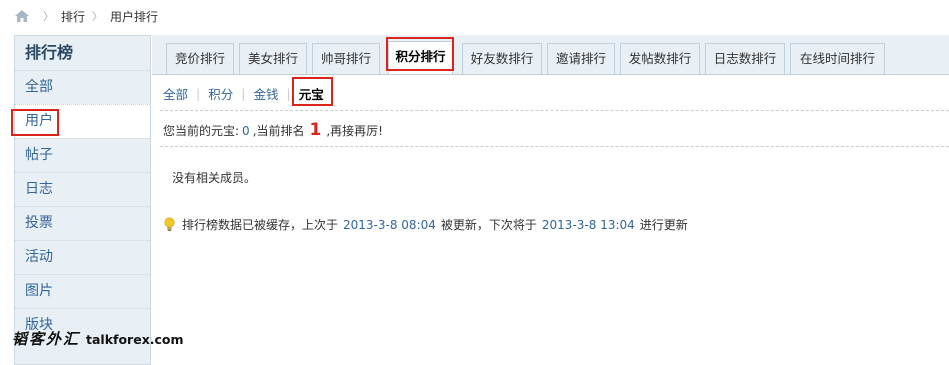 This screenshot has width=949, height=365. I want to click on lightbulb-icon, so click(169, 224).